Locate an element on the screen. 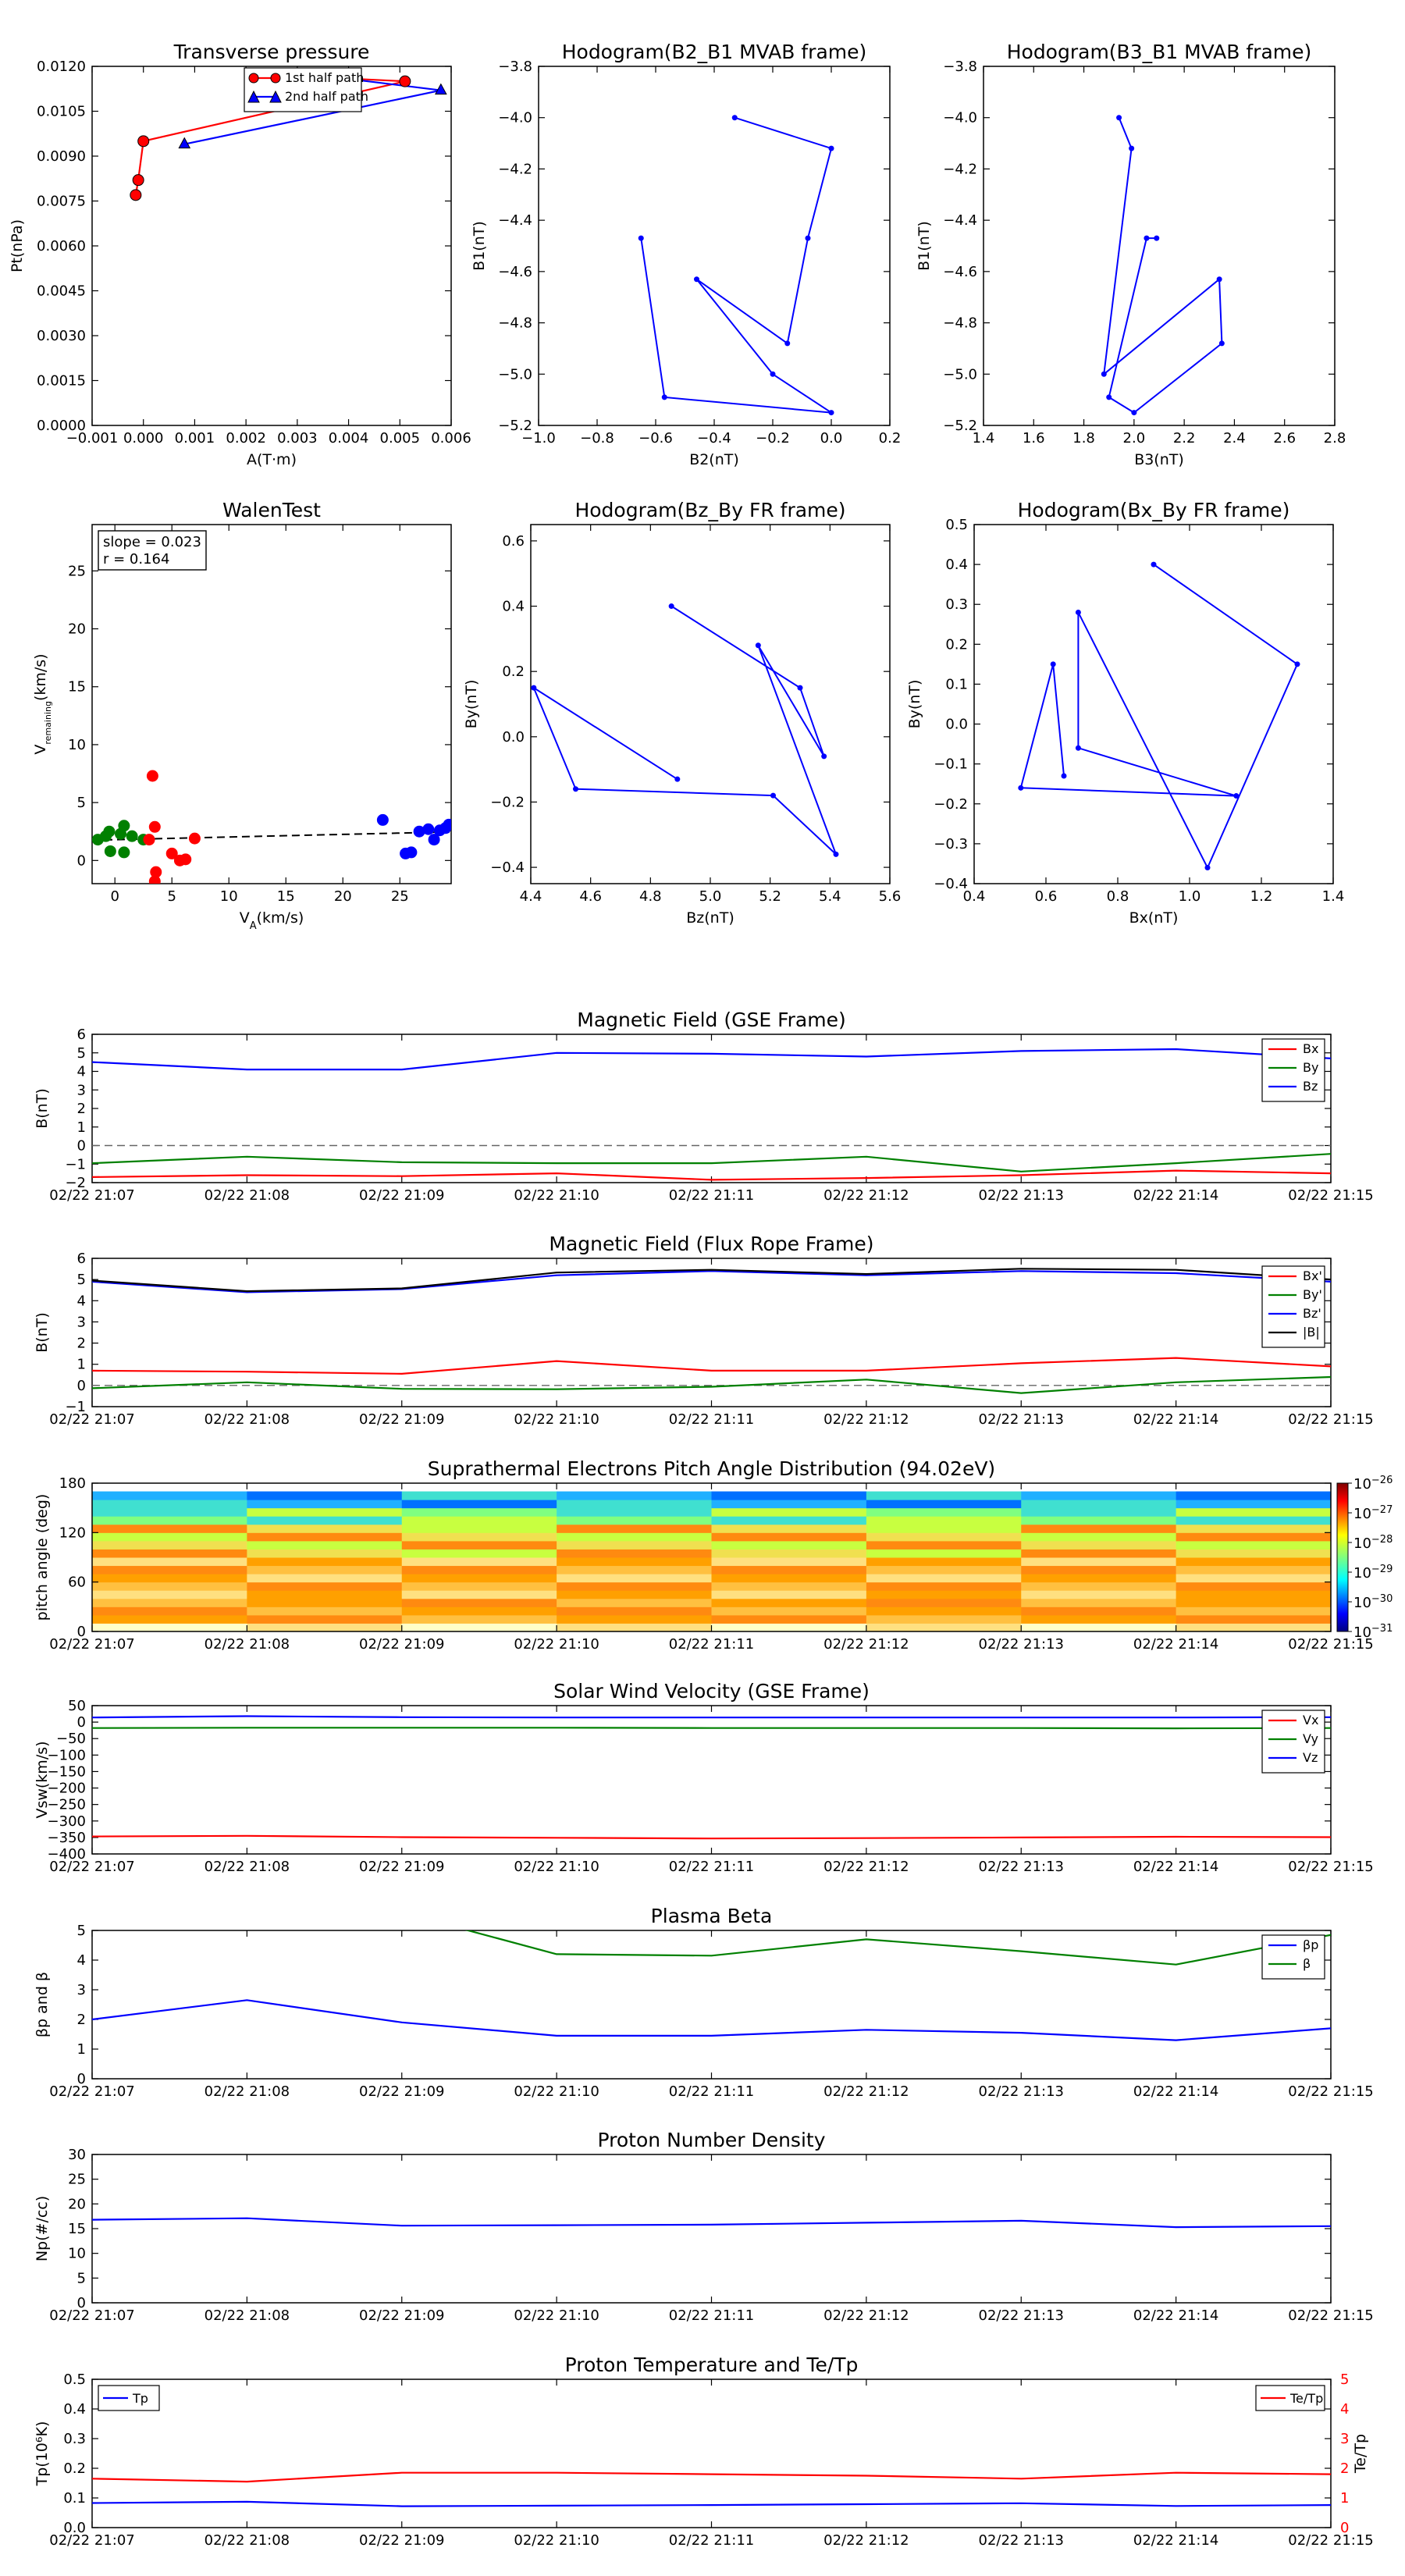 This screenshot has width=1405, height=2576. legend-label: Tp is located at coordinates (140, 2398).